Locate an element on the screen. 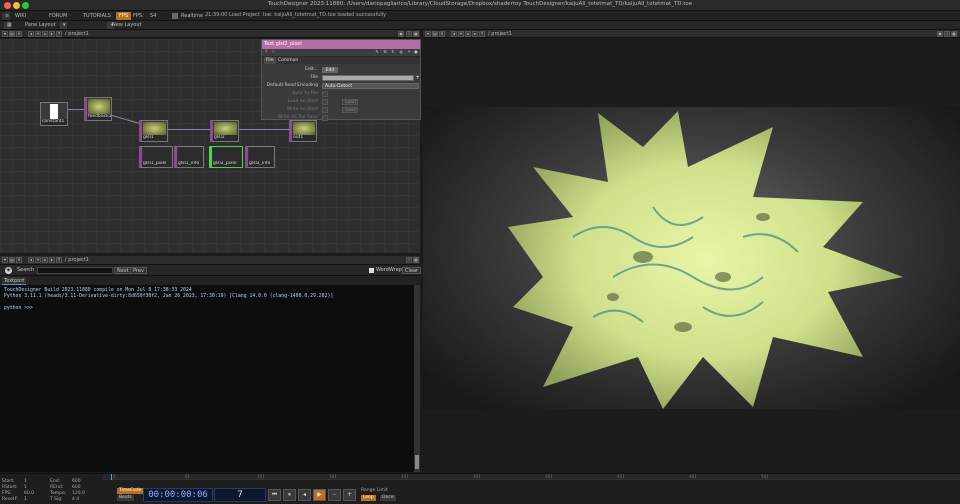 The image size is (960, 504). fps-badge: FPS is located at coordinates (124, 16).